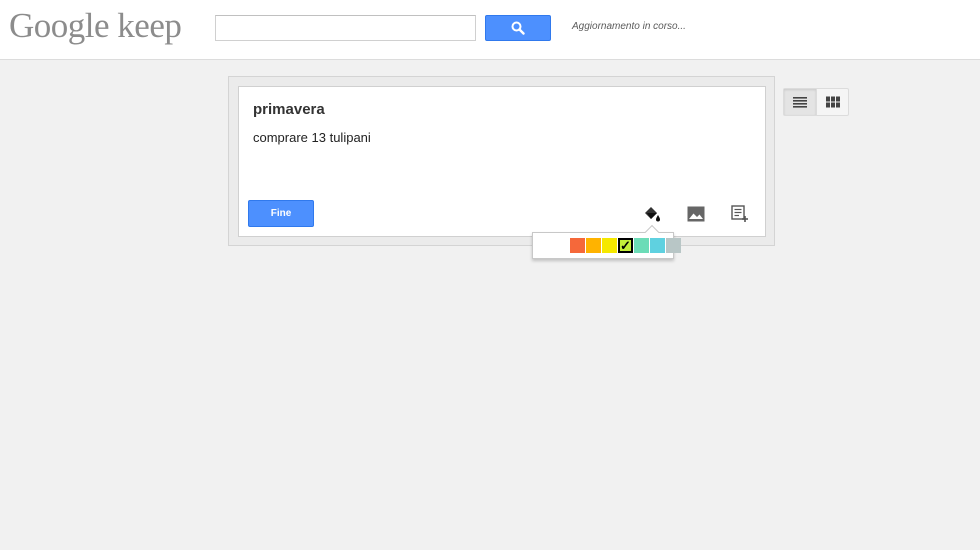 The height and width of the screenshot is (550, 980). I want to click on checklist-icon, so click(739, 213).